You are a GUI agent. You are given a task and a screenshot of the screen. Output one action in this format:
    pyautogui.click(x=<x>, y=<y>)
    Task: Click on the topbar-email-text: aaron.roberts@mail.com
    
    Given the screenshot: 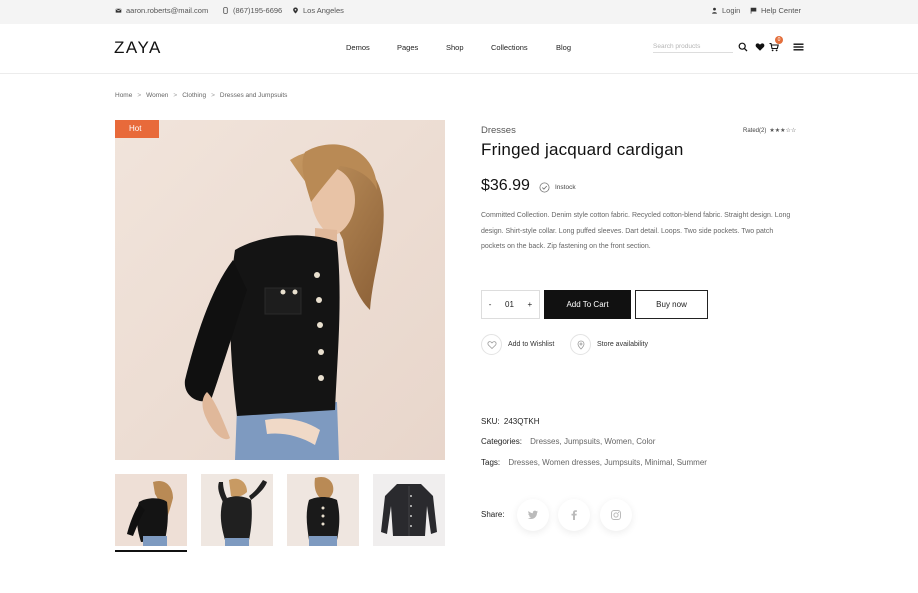 What is the action you would take?
    pyautogui.click(x=167, y=10)
    